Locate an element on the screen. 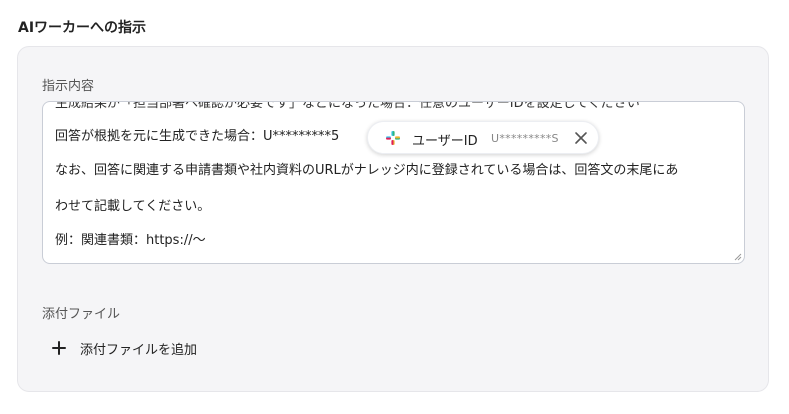 Image resolution: width=789 pixels, height=414 pixels. chip-value: U*********S is located at coordinates (525, 138).